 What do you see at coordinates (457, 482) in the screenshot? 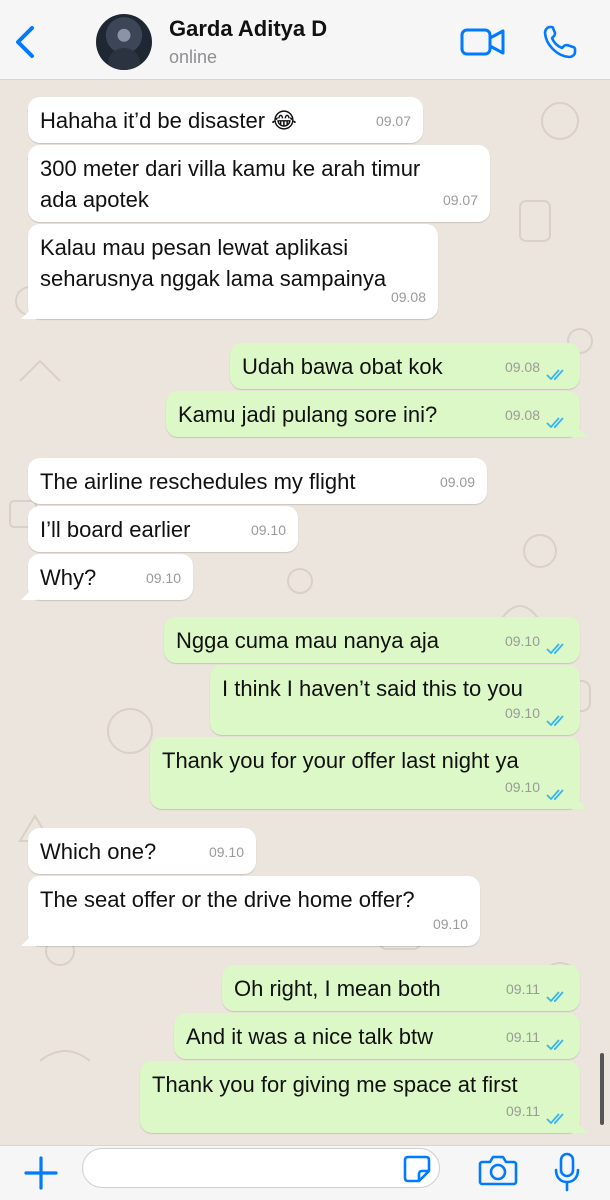
I see `message-time: 09.09` at bounding box center [457, 482].